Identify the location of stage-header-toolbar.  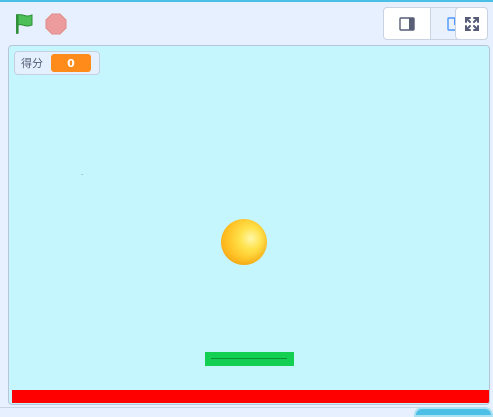
(246, 23).